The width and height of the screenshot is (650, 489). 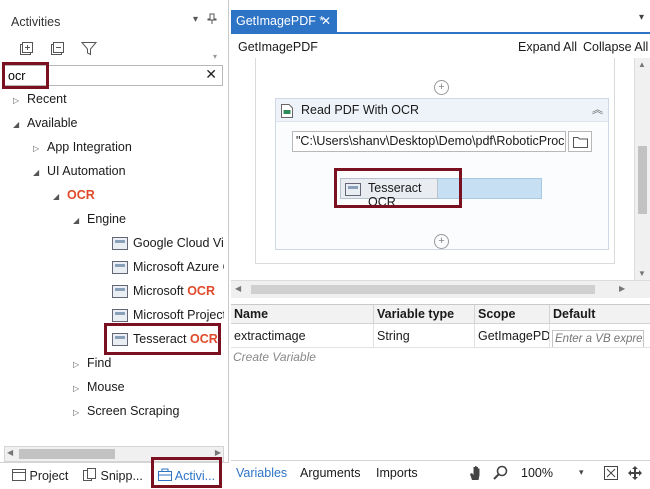 What do you see at coordinates (160, 291) in the screenshot?
I see `tree-label: Microsoft` at bounding box center [160, 291].